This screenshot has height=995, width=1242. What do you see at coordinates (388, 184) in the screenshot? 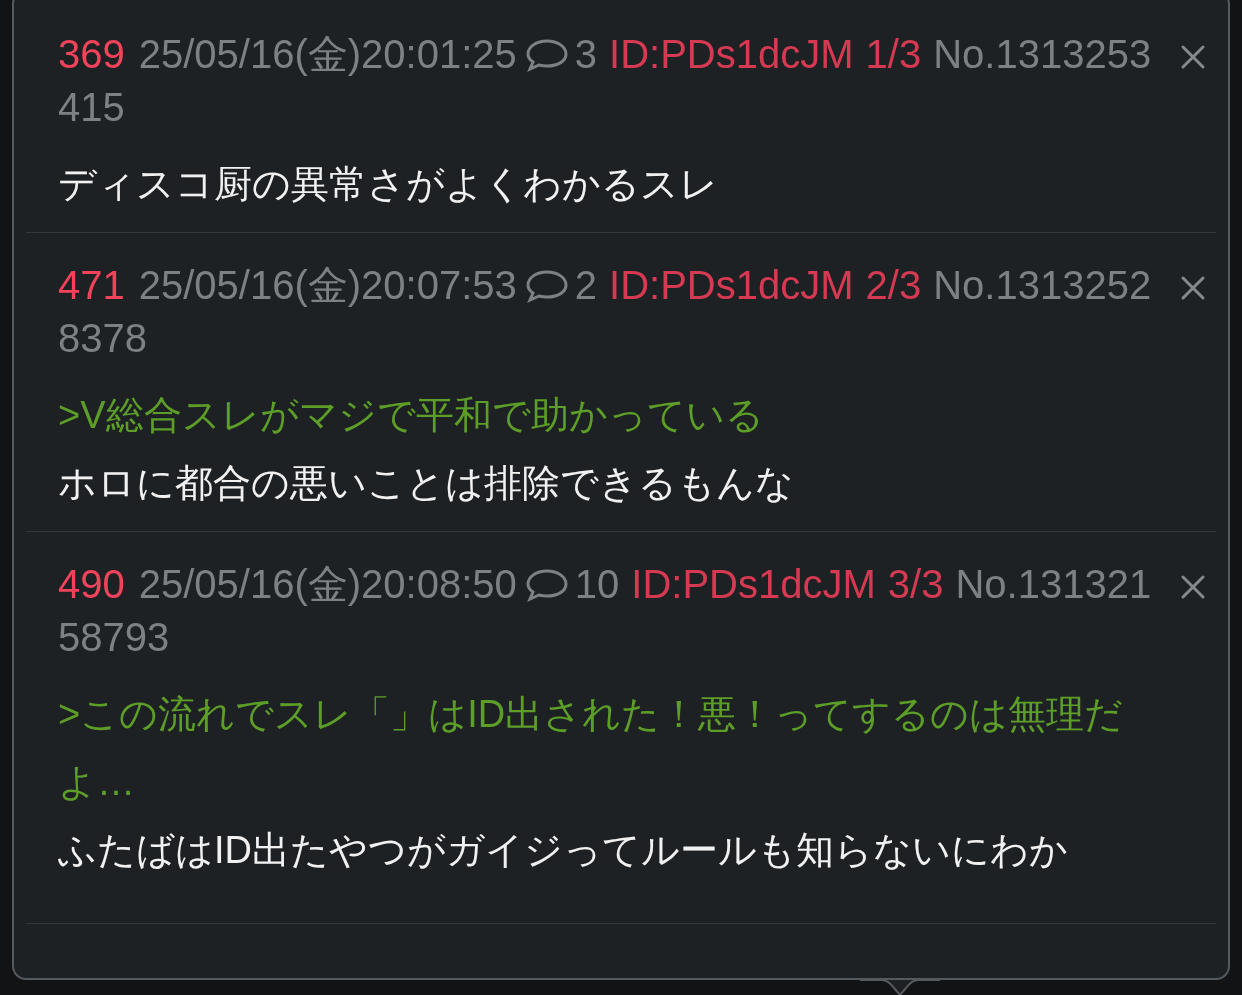
I see `post-text: ディスコ厨の異常さがよくわかるスレ` at bounding box center [388, 184].